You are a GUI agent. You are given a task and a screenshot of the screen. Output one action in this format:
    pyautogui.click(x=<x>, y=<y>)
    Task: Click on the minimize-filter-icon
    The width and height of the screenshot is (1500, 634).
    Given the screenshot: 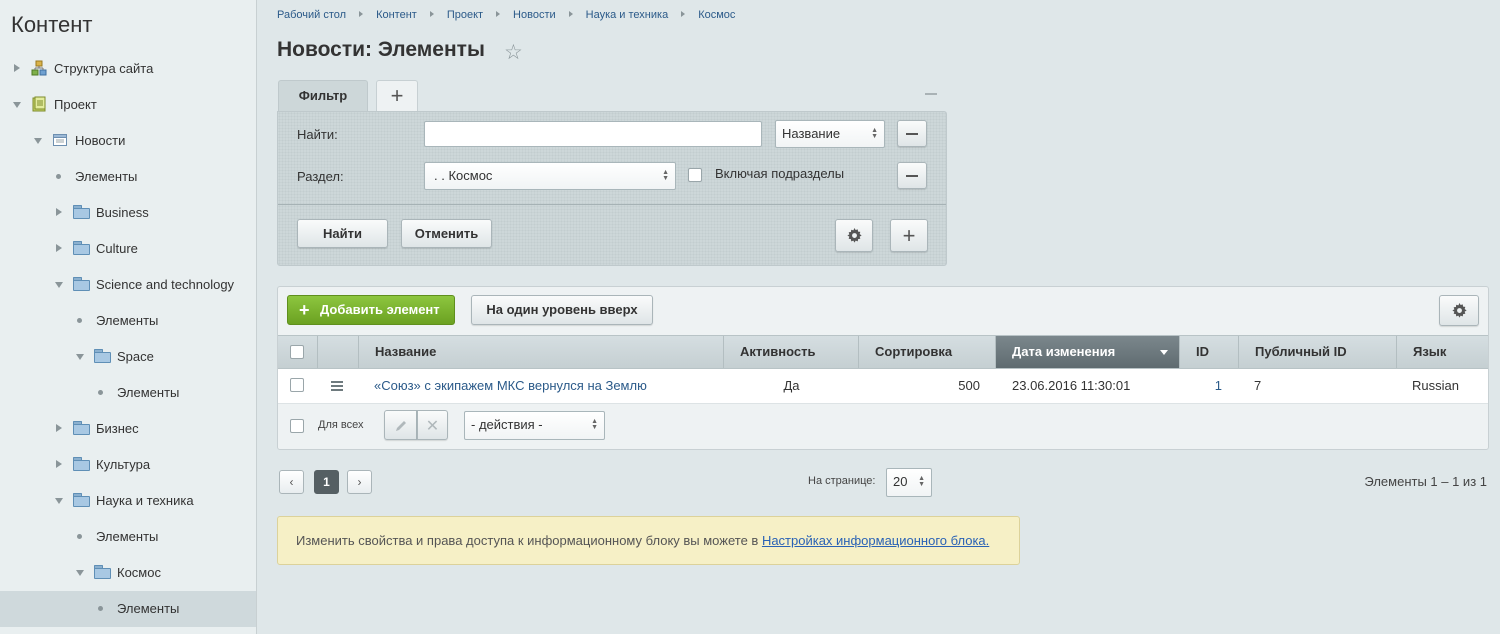 What is the action you would take?
    pyautogui.click(x=931, y=94)
    